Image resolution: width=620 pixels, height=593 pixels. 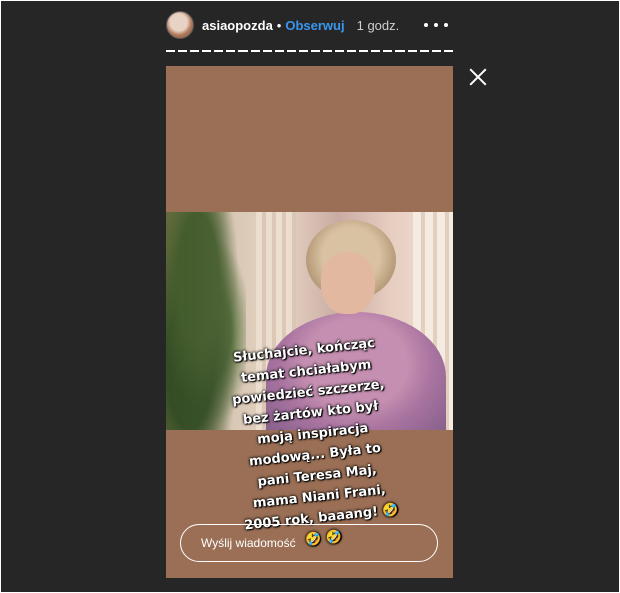 What do you see at coordinates (378, 25) in the screenshot?
I see `post-time: 1 godz.` at bounding box center [378, 25].